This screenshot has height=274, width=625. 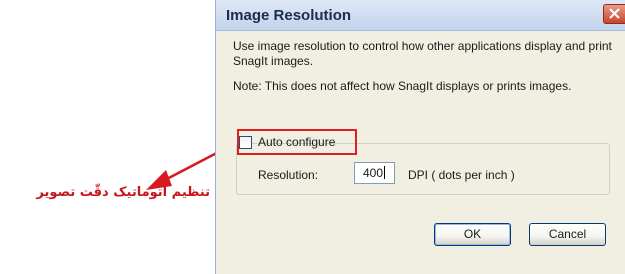 What do you see at coordinates (296, 142) in the screenshot?
I see `auto-configure-label: Auto configure` at bounding box center [296, 142].